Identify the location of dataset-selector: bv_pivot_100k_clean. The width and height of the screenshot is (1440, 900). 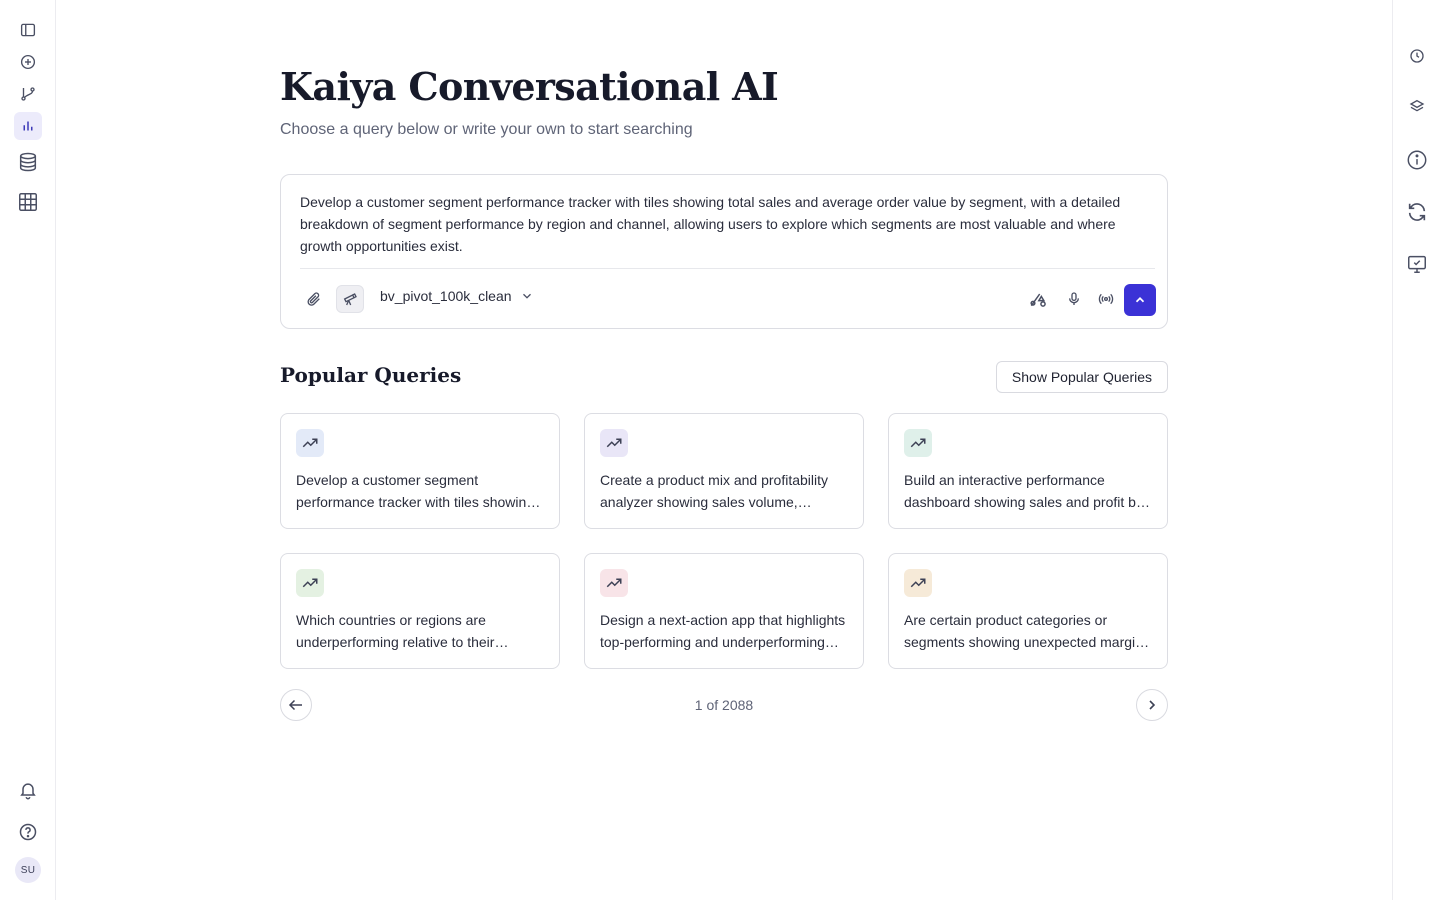
(457, 296).